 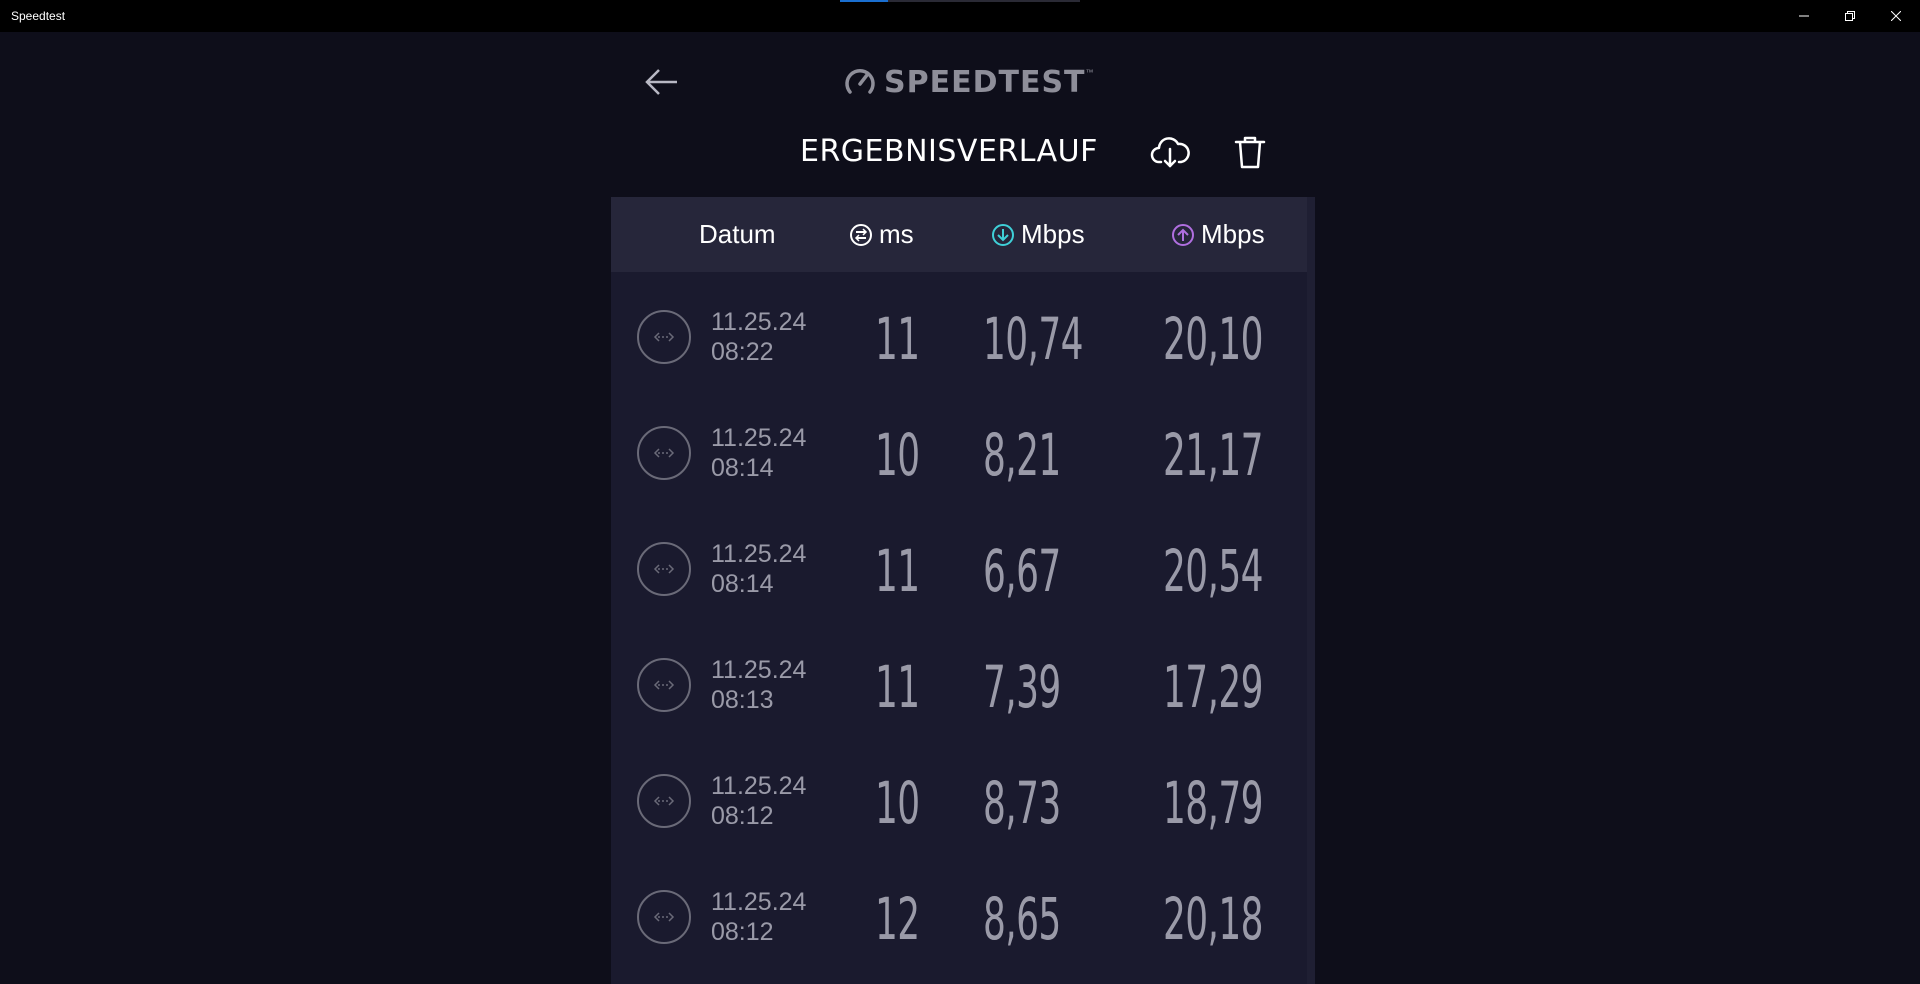 I want to click on minimize-icon, so click(x=1804, y=16).